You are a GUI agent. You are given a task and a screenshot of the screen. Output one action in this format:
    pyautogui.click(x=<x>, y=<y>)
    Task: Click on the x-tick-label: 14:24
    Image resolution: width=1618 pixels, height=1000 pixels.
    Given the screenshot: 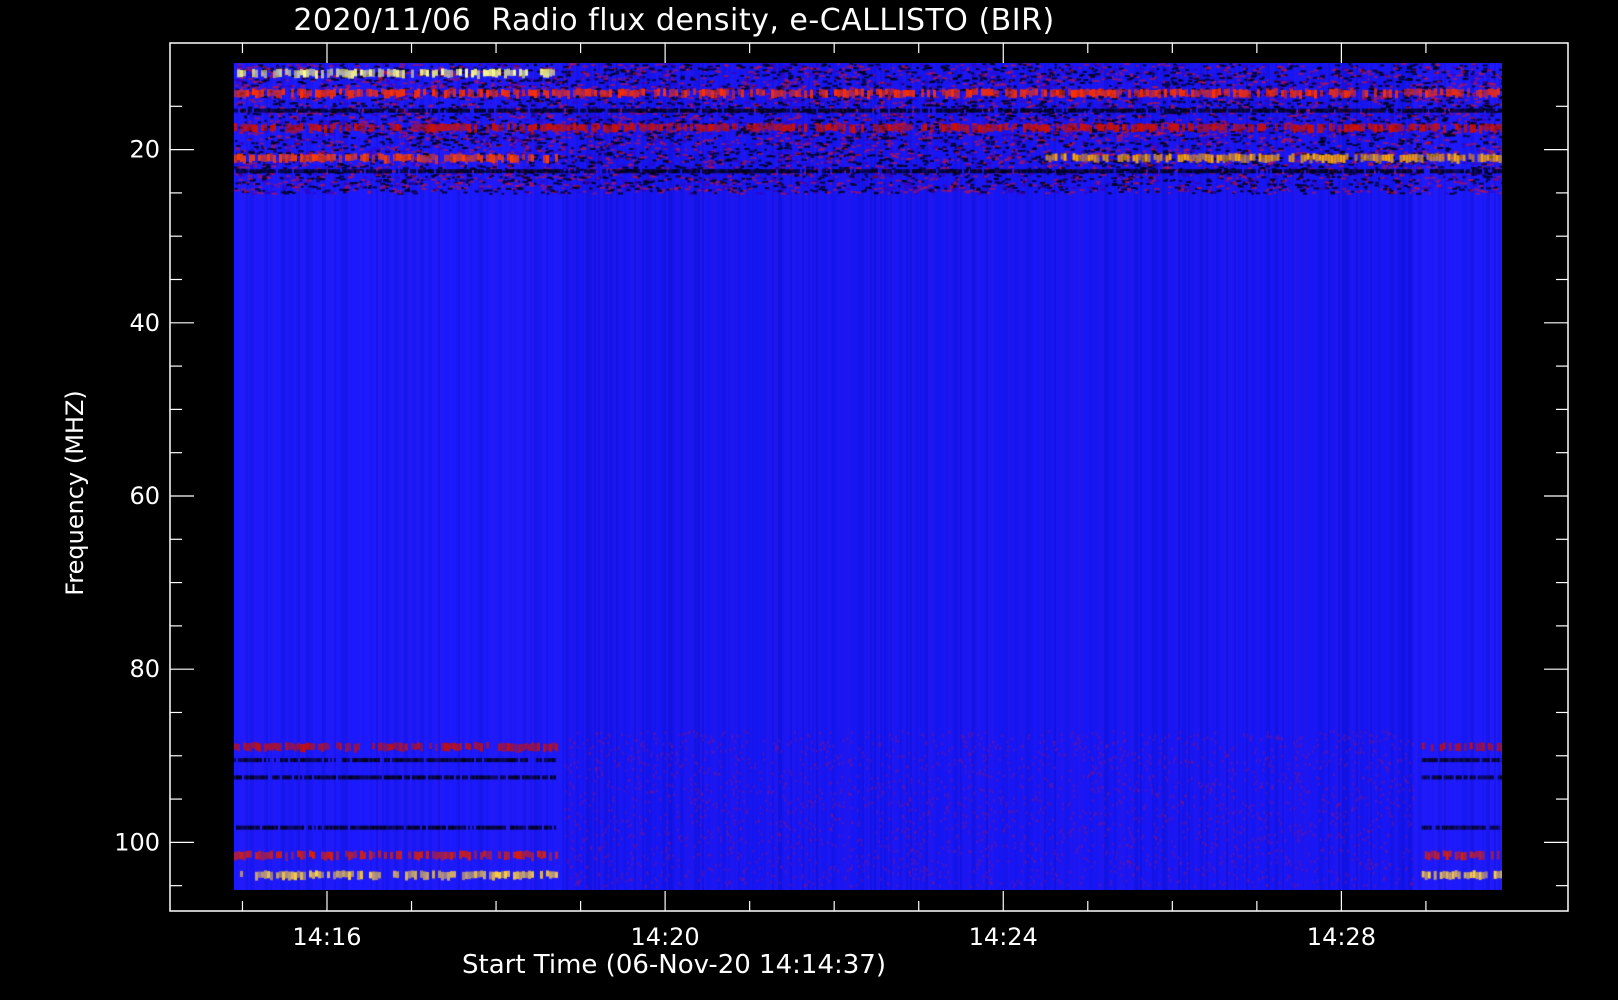 What is the action you would take?
    pyautogui.click(x=1003, y=937)
    